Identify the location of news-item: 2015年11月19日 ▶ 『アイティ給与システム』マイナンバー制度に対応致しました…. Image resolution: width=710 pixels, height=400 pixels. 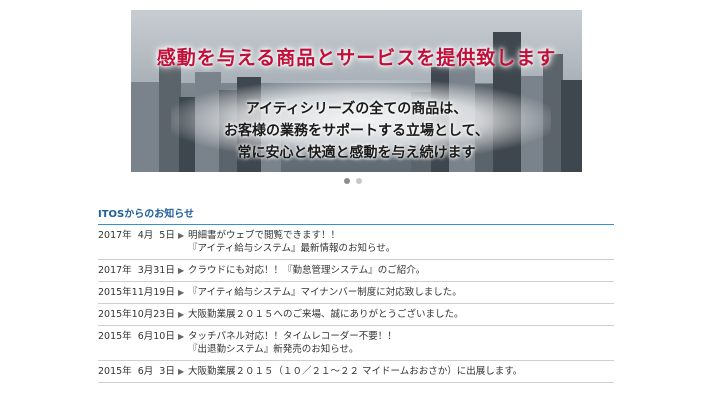
(356, 293).